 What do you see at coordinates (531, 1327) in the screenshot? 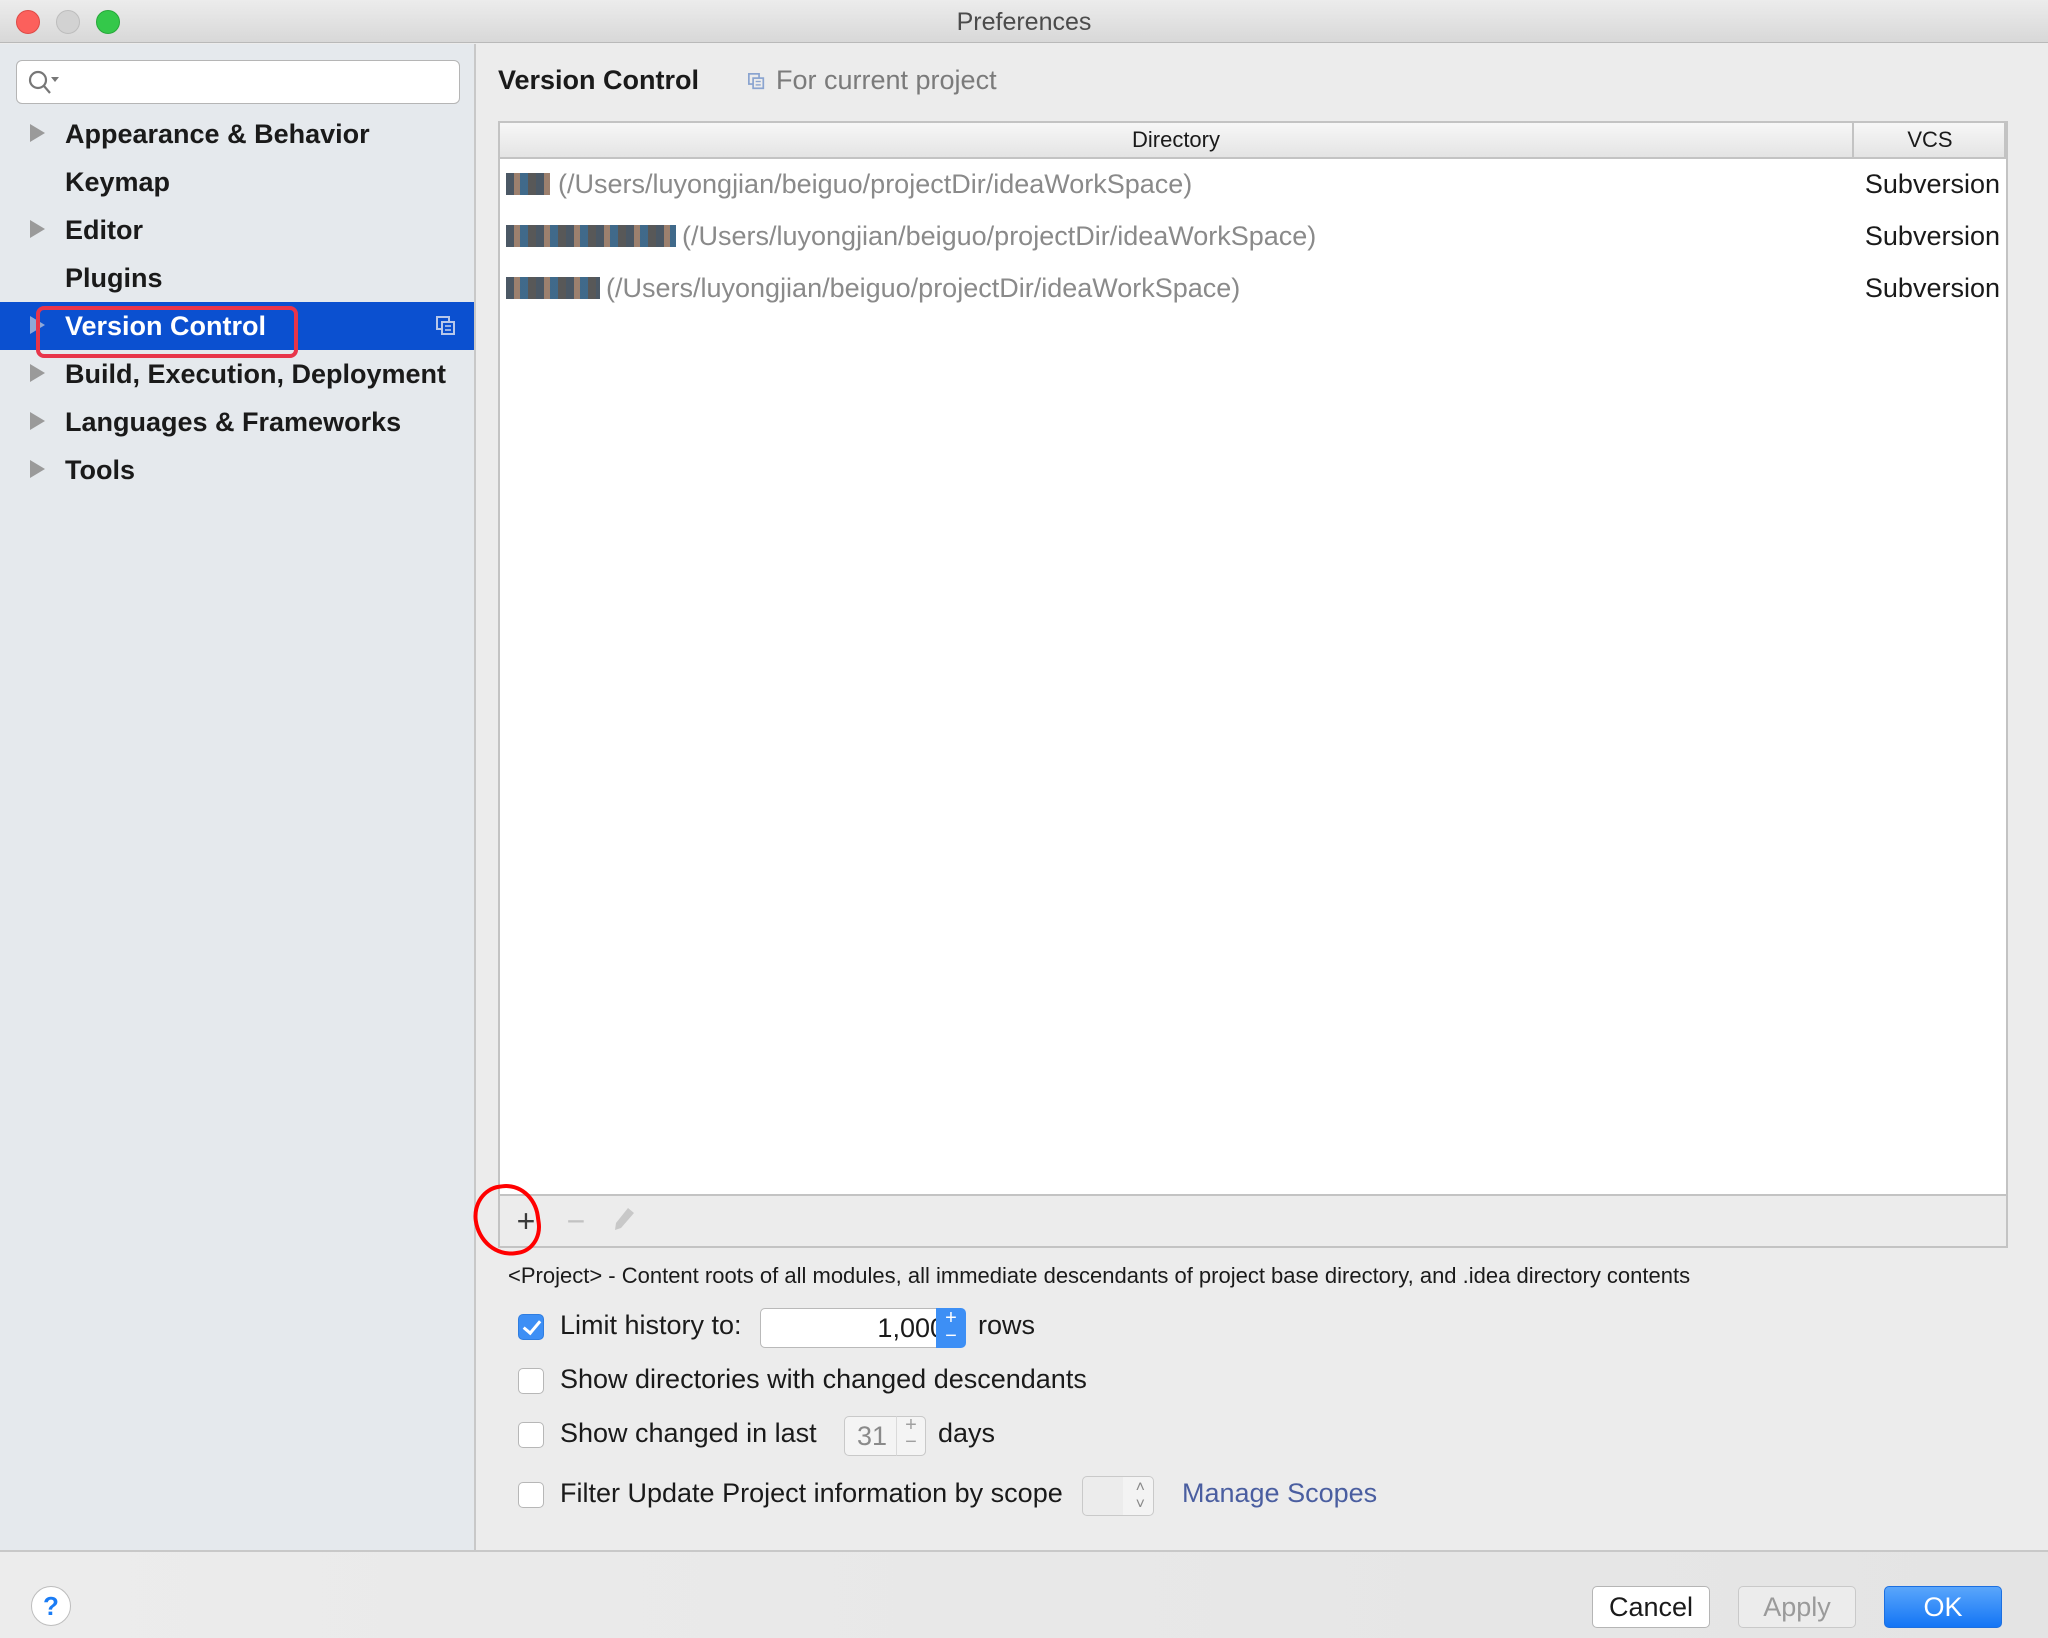
I see `limit-history-checkbox` at bounding box center [531, 1327].